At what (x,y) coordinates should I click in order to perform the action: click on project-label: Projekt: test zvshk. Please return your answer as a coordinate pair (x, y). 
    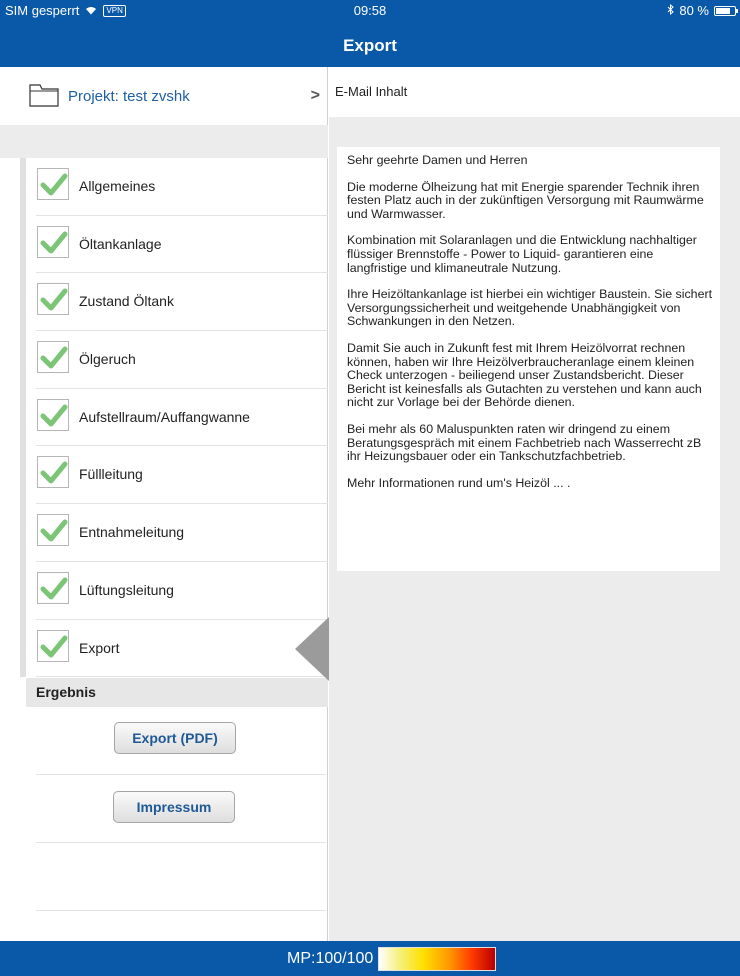
    Looking at the image, I should click on (129, 96).